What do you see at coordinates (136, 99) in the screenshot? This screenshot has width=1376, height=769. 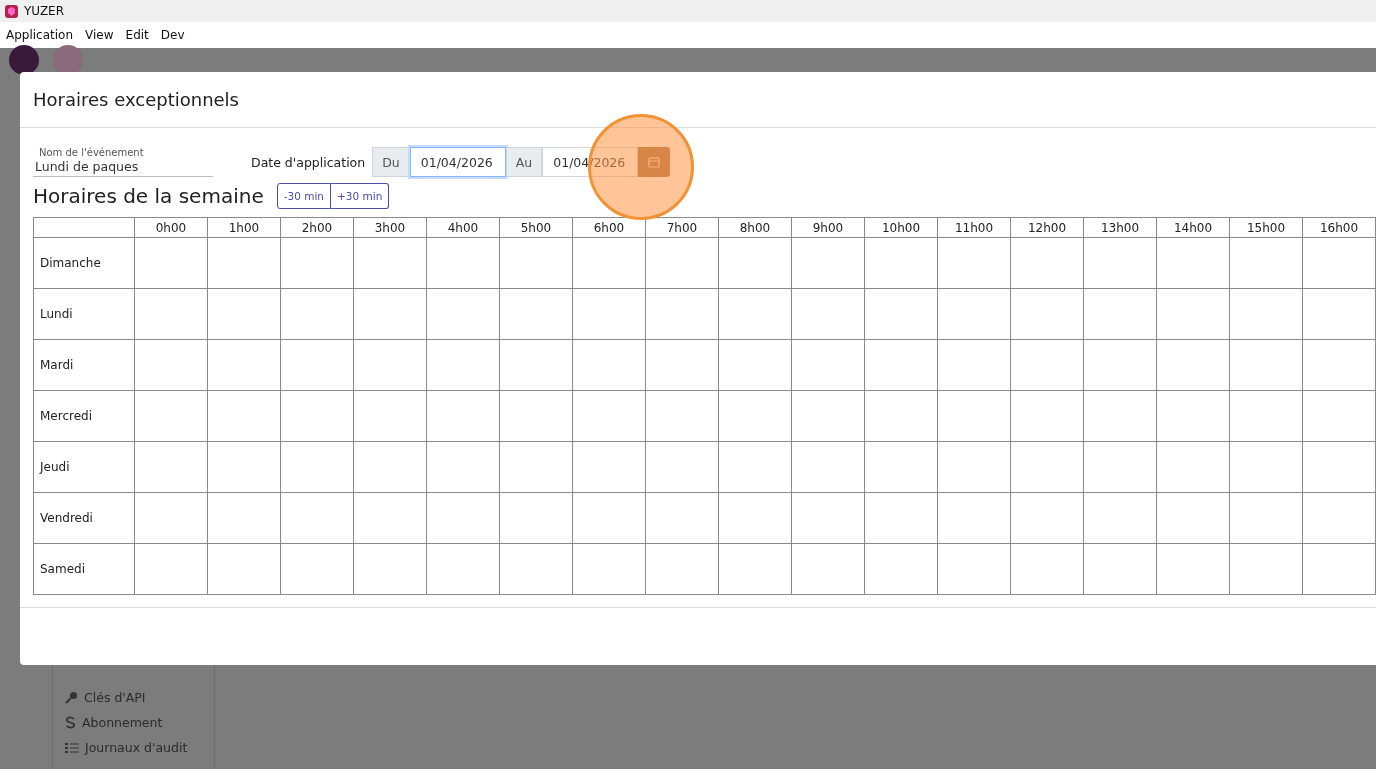 I see `modal-title: Horaires exceptionnels` at bounding box center [136, 99].